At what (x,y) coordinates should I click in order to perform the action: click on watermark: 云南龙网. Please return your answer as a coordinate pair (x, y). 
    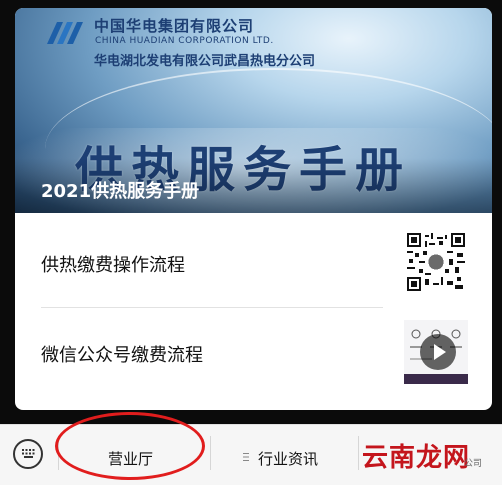
    Looking at the image, I should click on (416, 458).